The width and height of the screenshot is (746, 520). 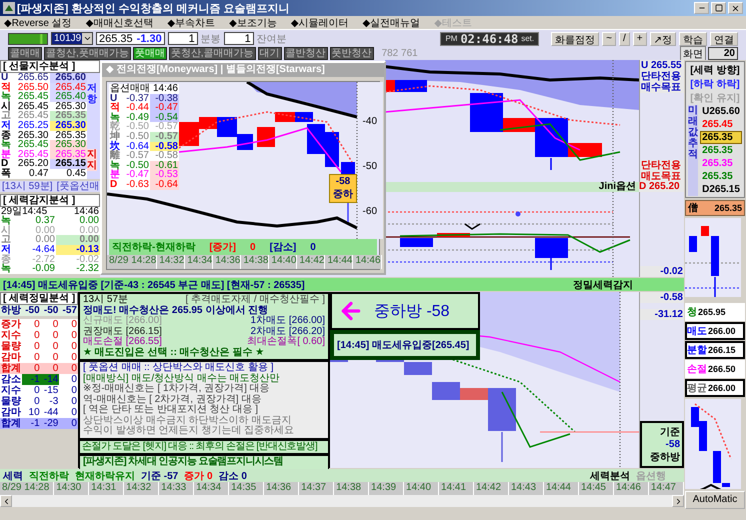 What do you see at coordinates (39, 298) in the screenshot?
I see `panel-title: [ 세력정밀분석 ]` at bounding box center [39, 298].